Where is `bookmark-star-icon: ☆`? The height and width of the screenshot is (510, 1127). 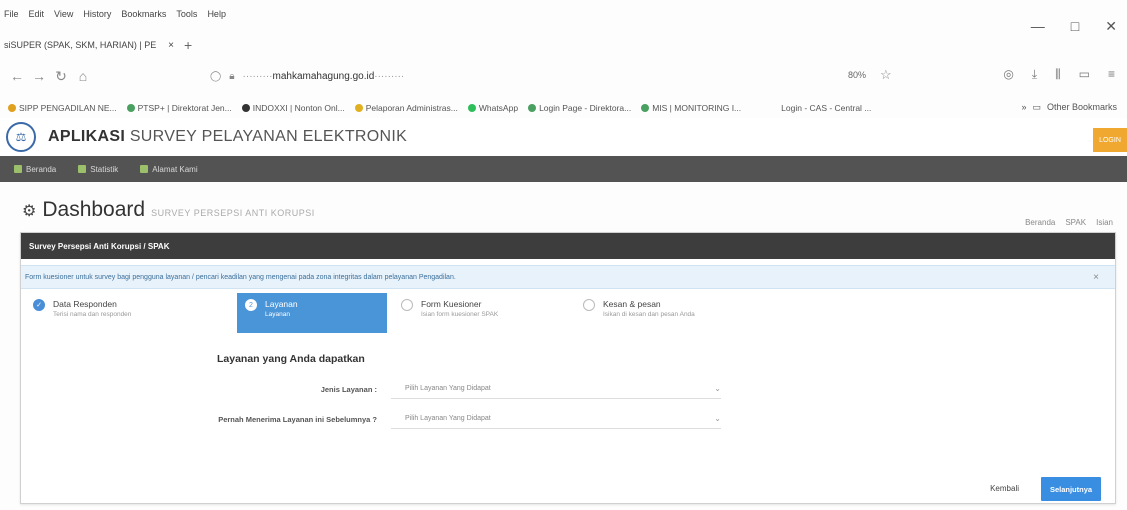 bookmark-star-icon: ☆ is located at coordinates (886, 75).